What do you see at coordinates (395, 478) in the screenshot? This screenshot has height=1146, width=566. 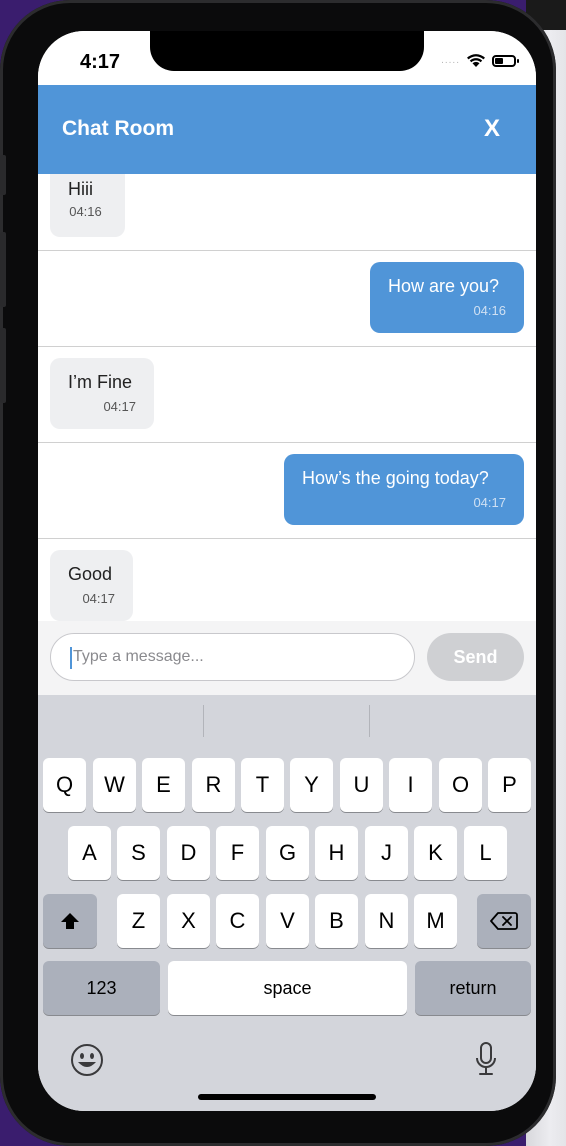 I see `message-text: How’s the going today?` at bounding box center [395, 478].